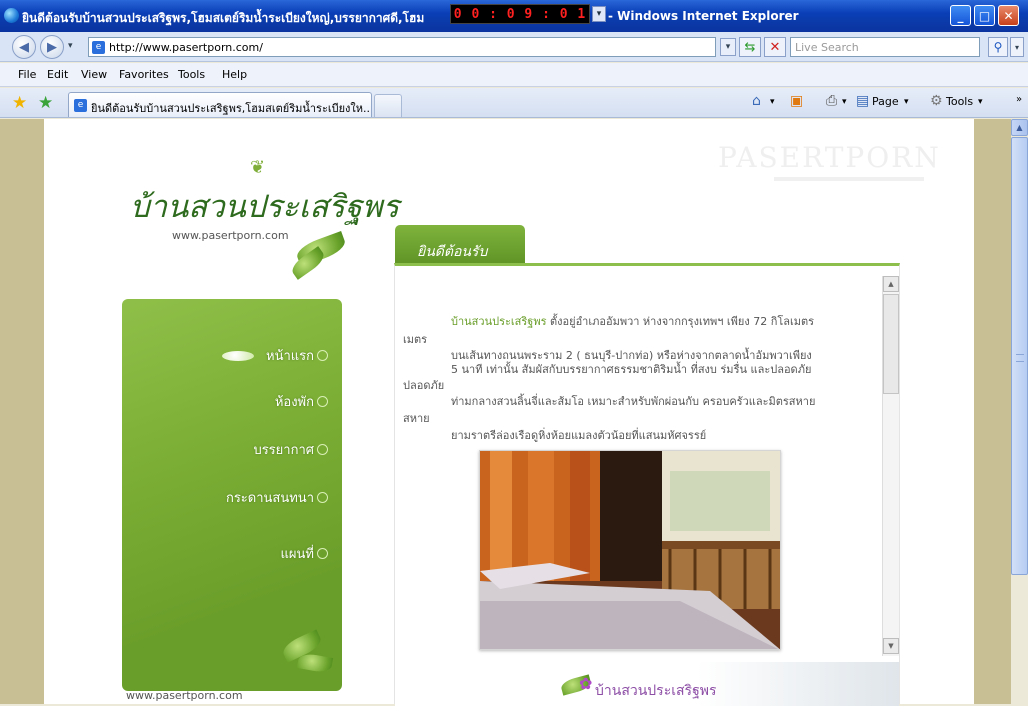 This screenshot has width=1028, height=706. I want to click on feeds-icon: ▣, so click(796, 101).